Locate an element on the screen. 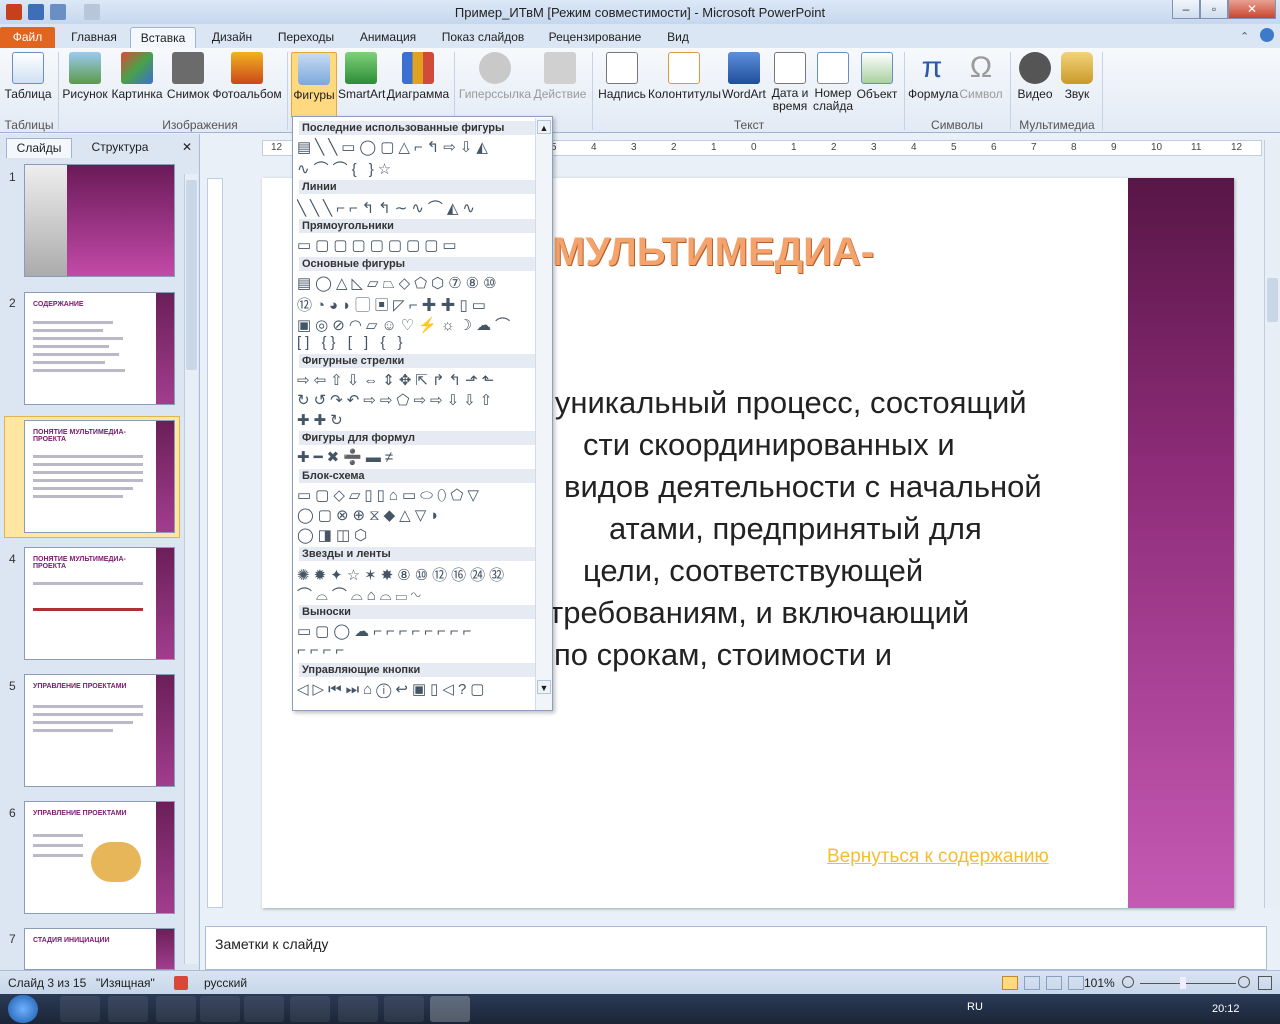 The height and width of the screenshot is (1024, 1280). fit-to-window-icon is located at coordinates (1265, 983).